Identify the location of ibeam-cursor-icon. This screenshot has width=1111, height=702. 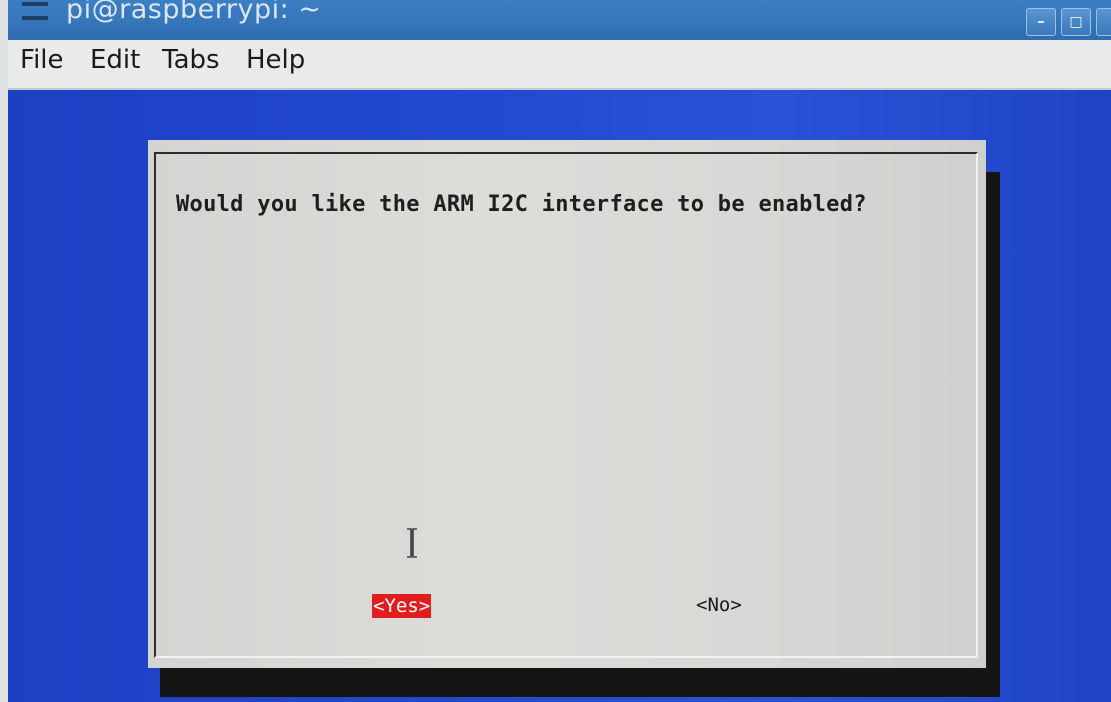
(412, 543).